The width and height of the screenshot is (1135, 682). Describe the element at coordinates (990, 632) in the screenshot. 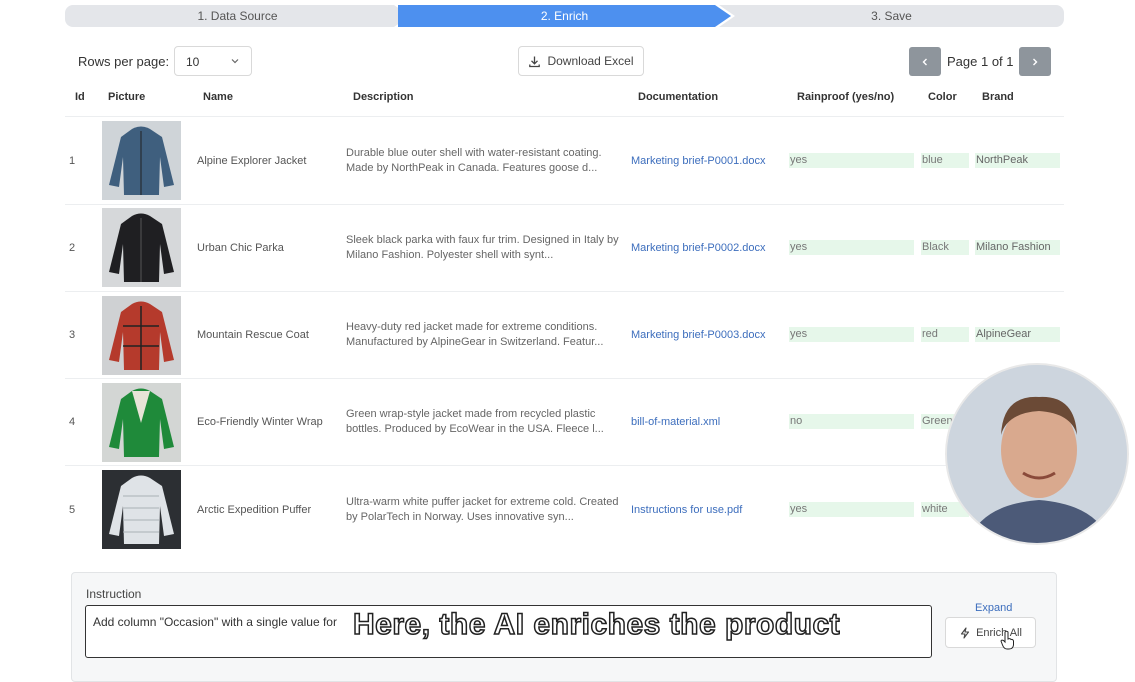

I see `enrich-all-button: Enrich All` at that location.